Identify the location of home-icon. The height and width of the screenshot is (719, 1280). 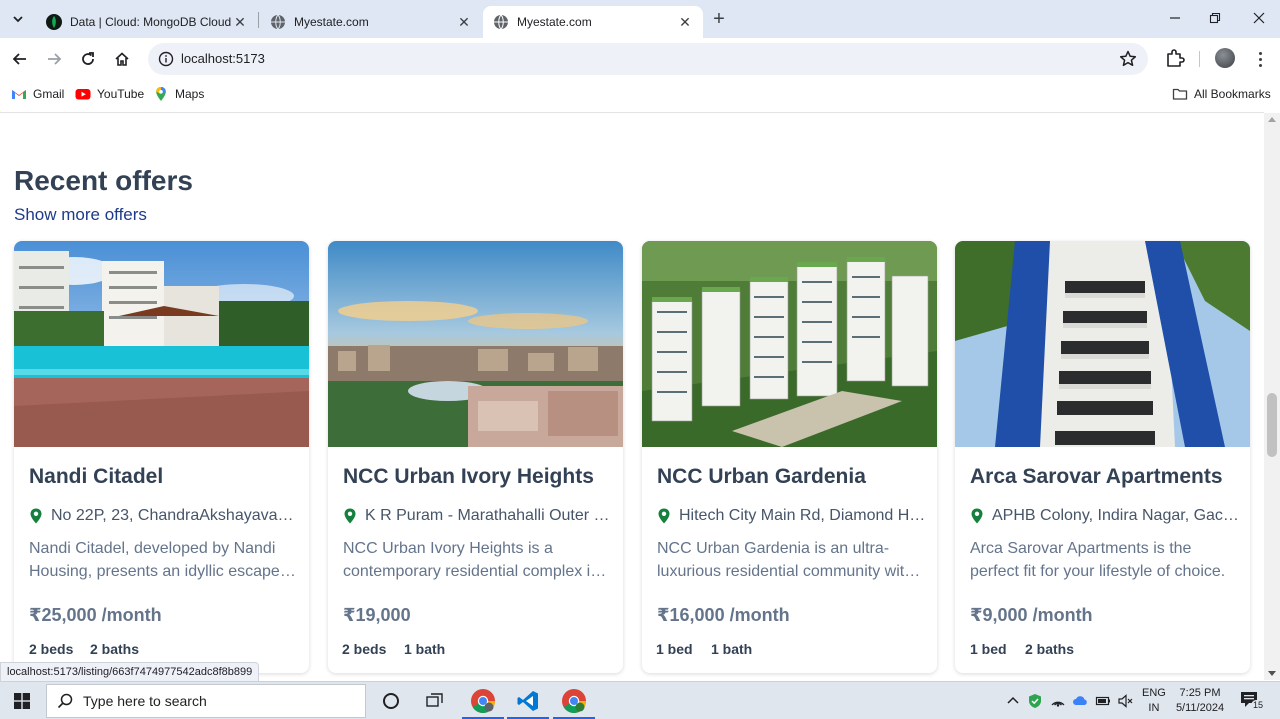
(122, 59).